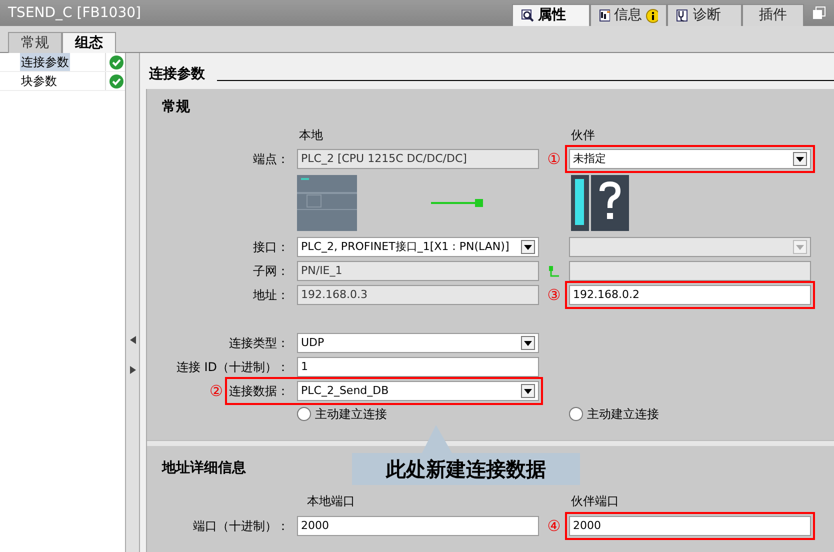 This screenshot has height=552, width=834. What do you see at coordinates (583, 135) in the screenshot?
I see `column-heading: 伙伴` at bounding box center [583, 135].